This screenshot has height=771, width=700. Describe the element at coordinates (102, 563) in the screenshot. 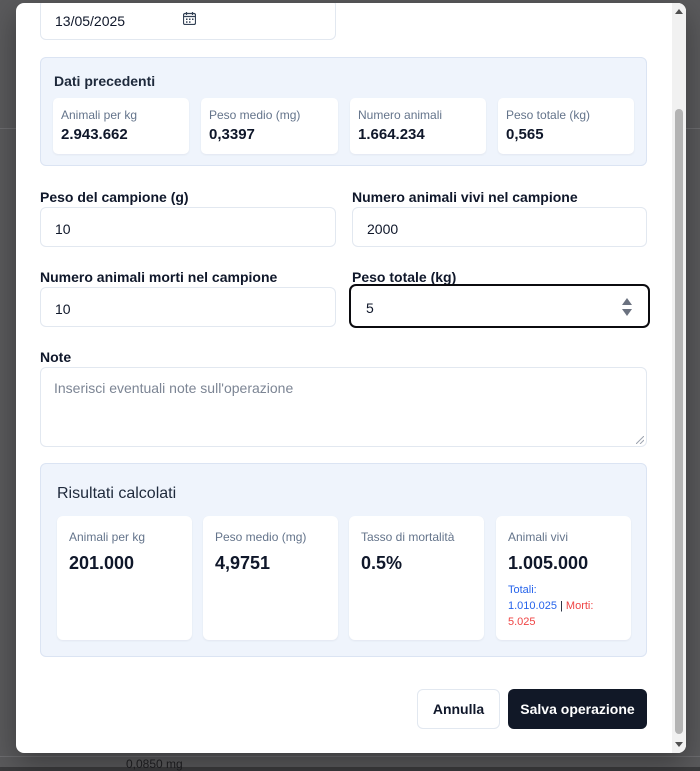

I see `result-value: 201.000` at that location.